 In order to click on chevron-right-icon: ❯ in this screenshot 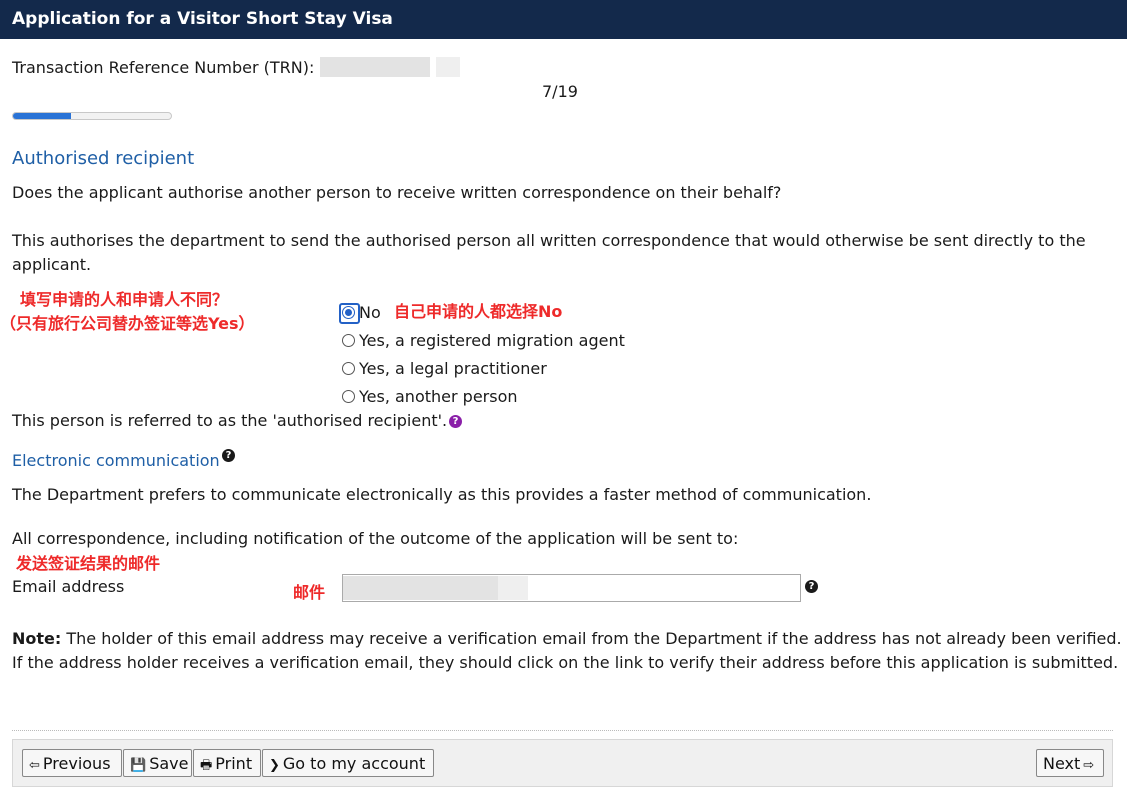, I will do `click(274, 765)`.